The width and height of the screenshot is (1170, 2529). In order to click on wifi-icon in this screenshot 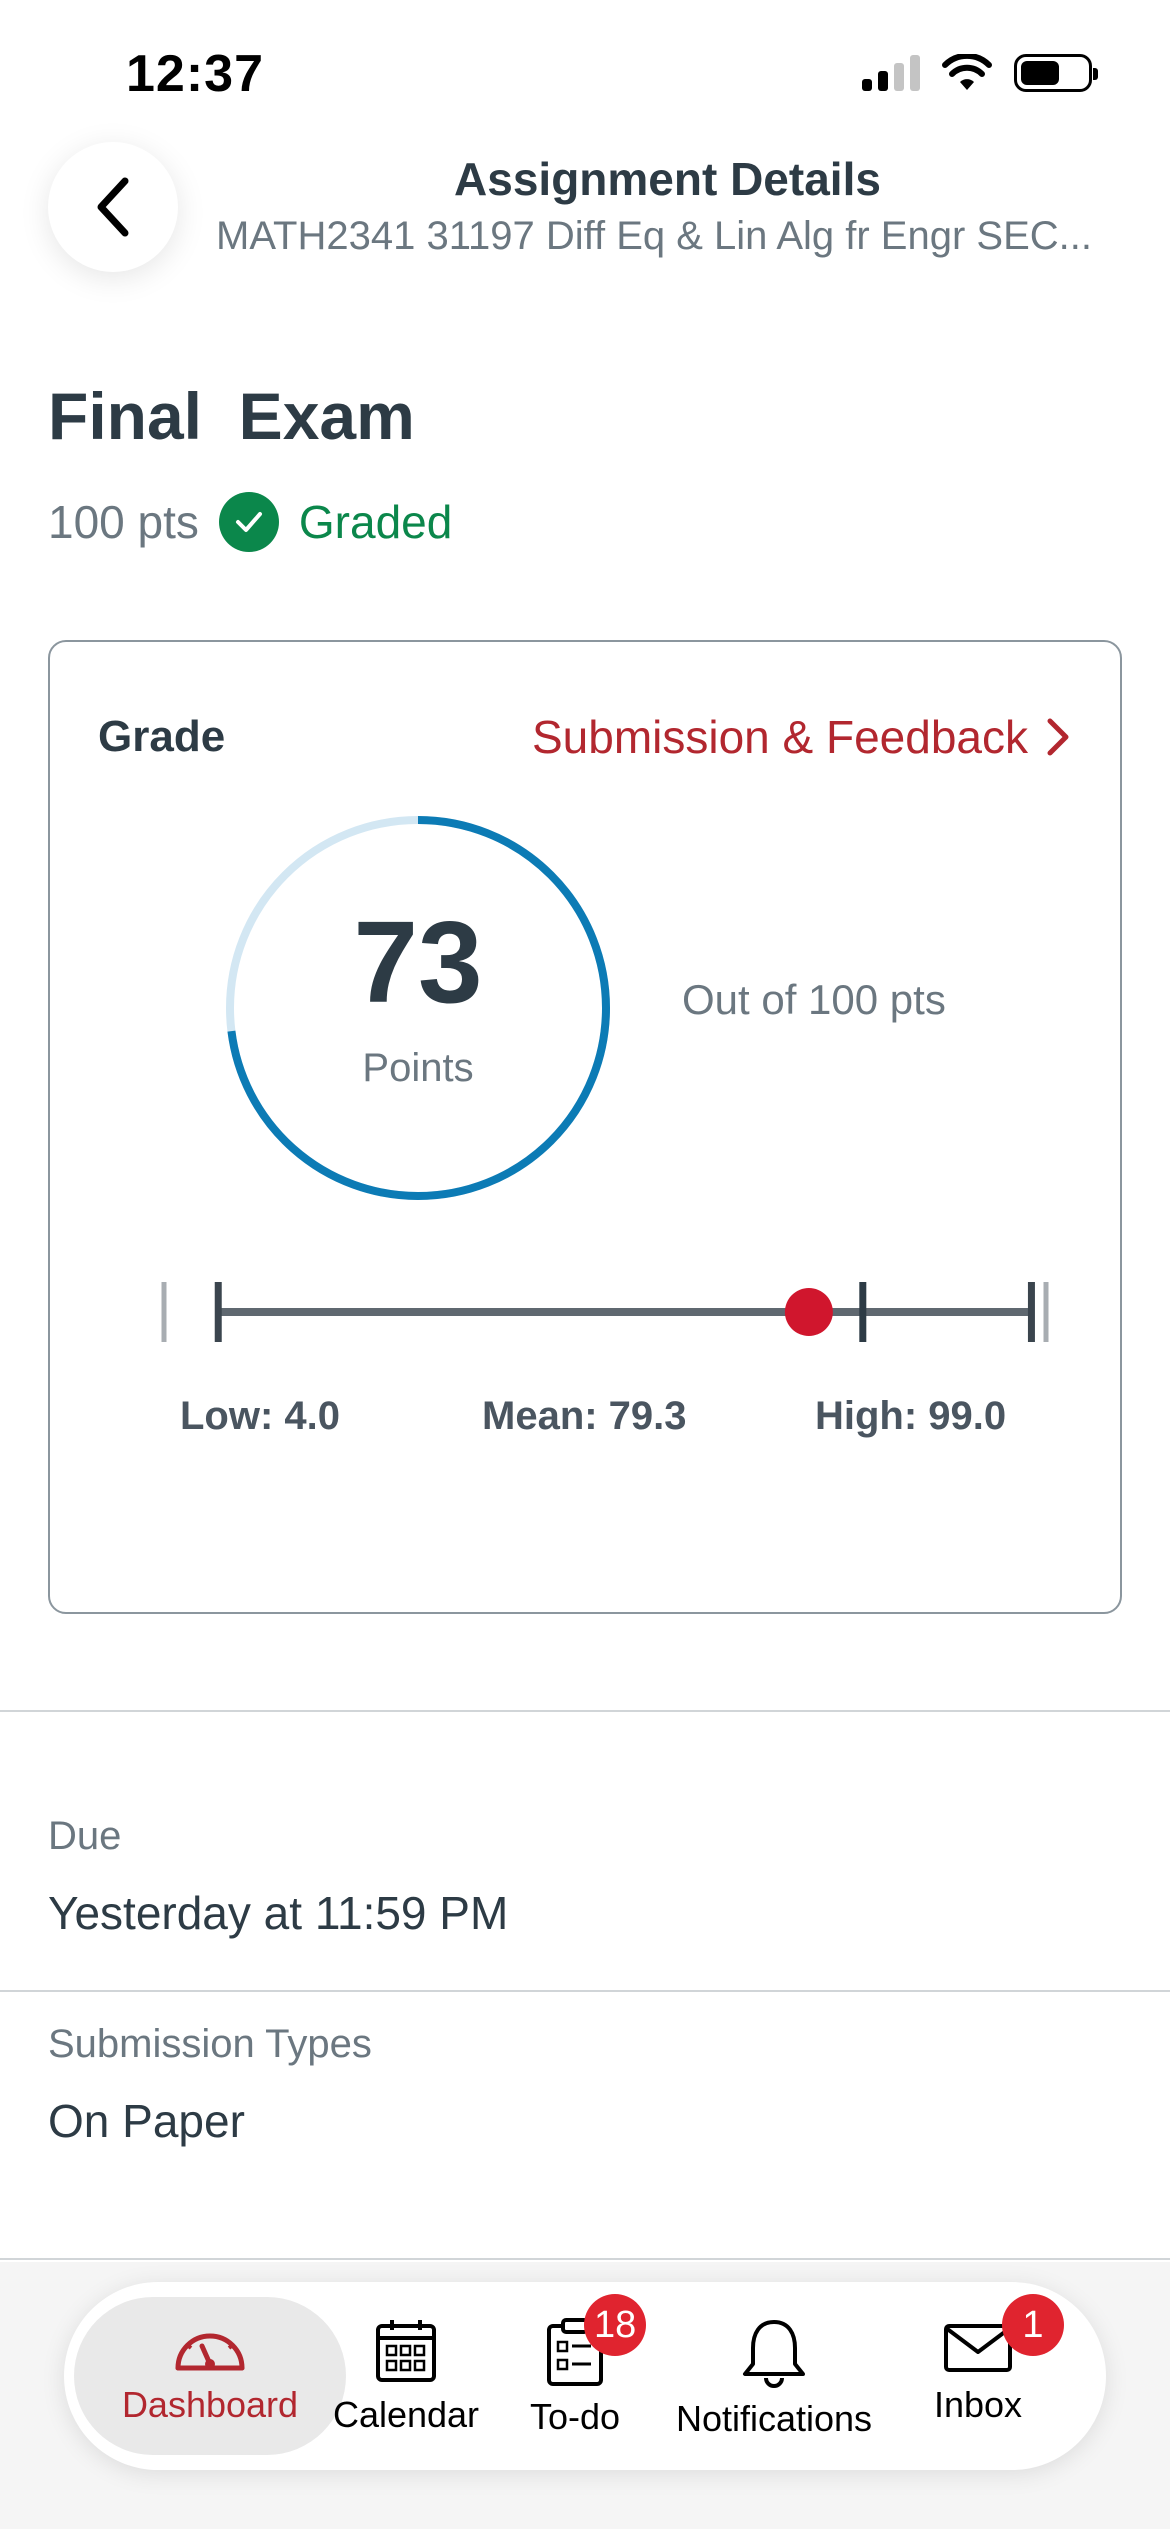, I will do `click(967, 72)`.